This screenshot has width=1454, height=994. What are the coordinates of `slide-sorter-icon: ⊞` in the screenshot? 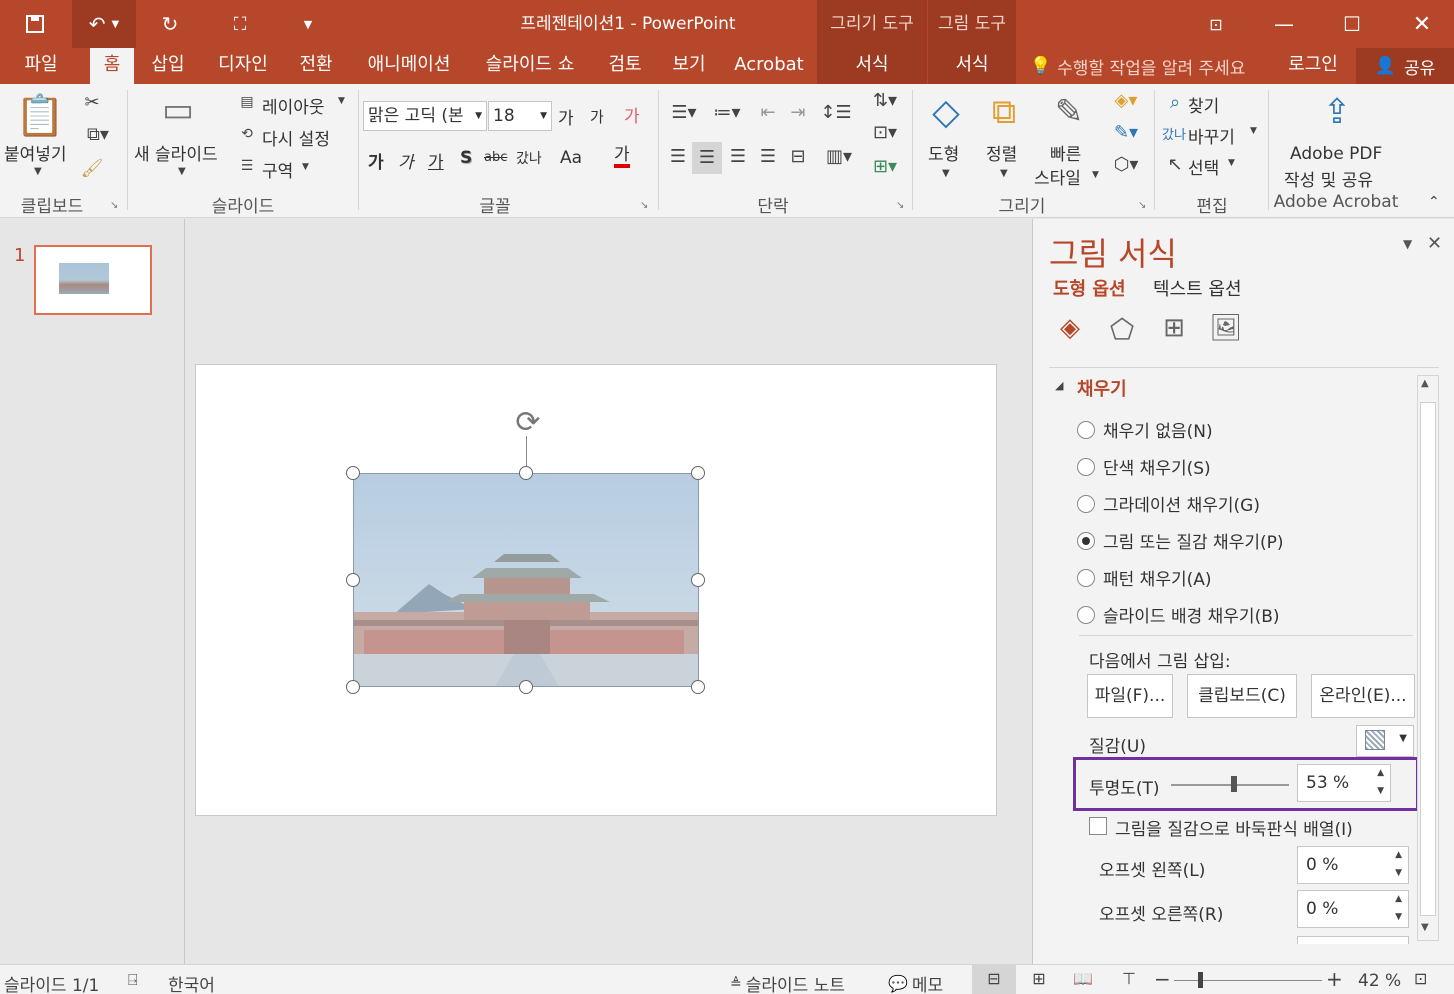 It's located at (1039, 978).